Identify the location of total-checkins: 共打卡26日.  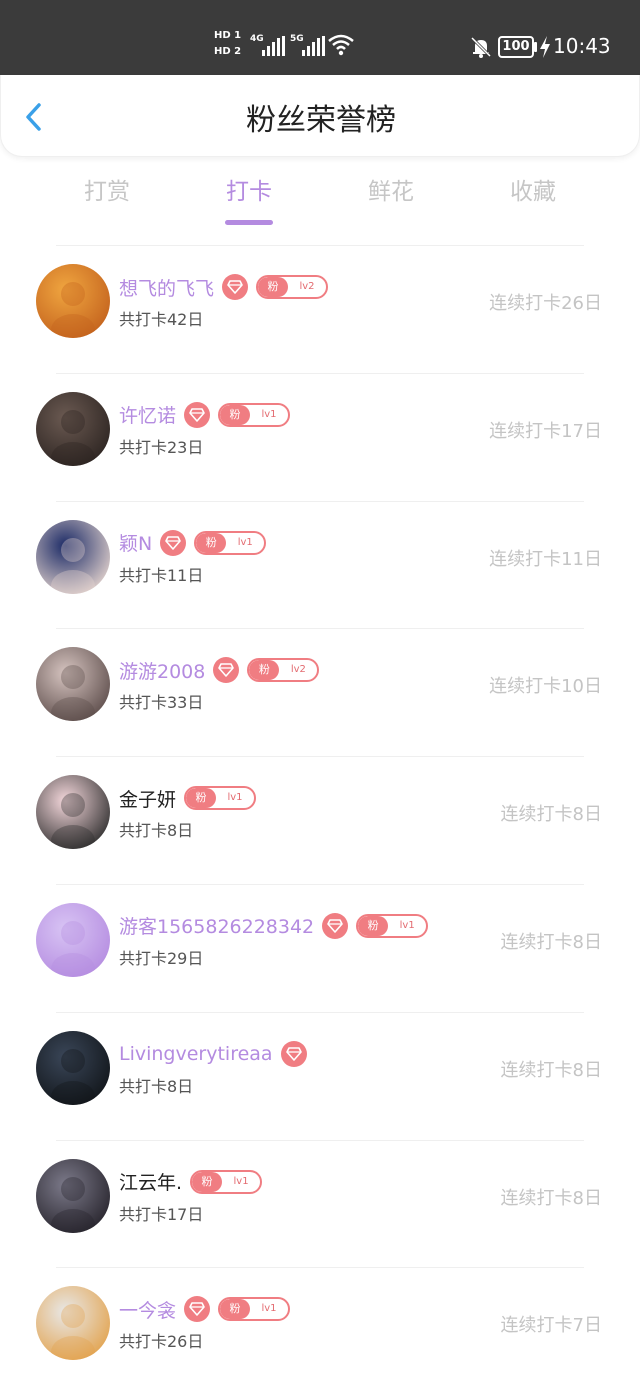
(161, 1342).